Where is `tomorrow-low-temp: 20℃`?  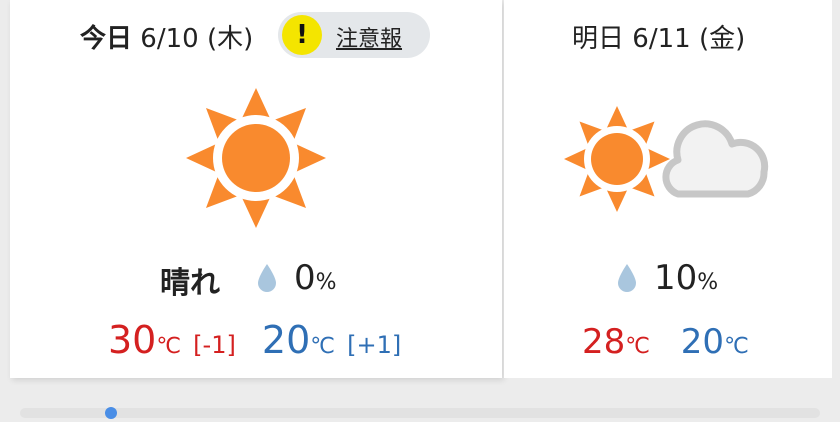
tomorrow-low-temp: 20℃ is located at coordinates (715, 342).